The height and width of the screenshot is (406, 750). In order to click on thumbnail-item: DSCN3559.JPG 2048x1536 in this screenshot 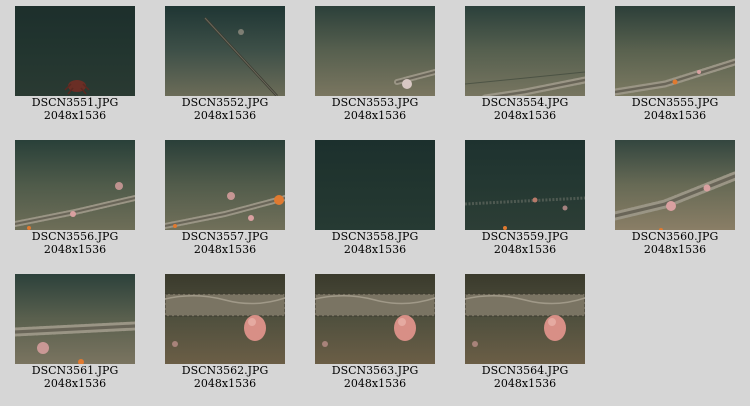, I will do `click(525, 201)`.